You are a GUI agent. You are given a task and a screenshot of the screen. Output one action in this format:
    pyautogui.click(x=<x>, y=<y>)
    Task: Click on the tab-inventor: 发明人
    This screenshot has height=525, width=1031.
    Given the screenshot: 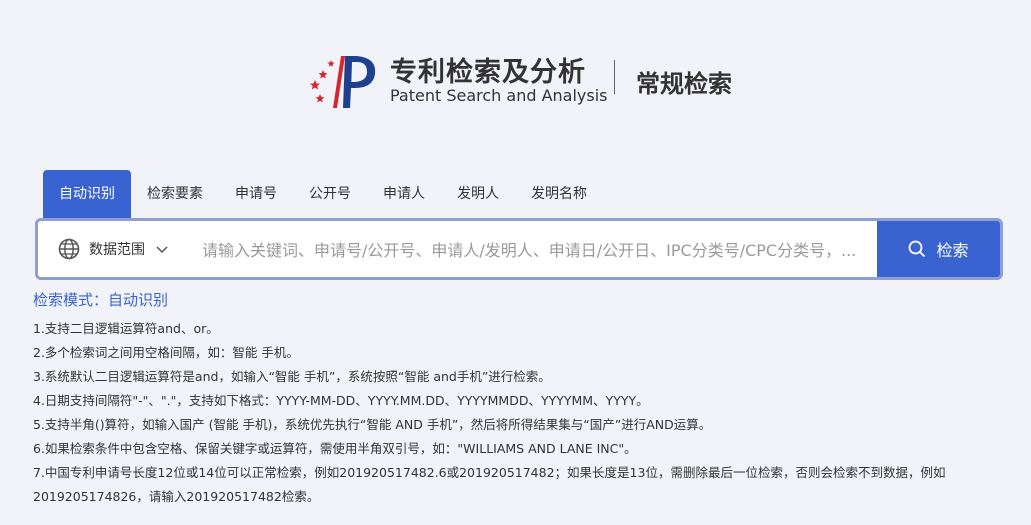 What is the action you would take?
    pyautogui.click(x=478, y=194)
    